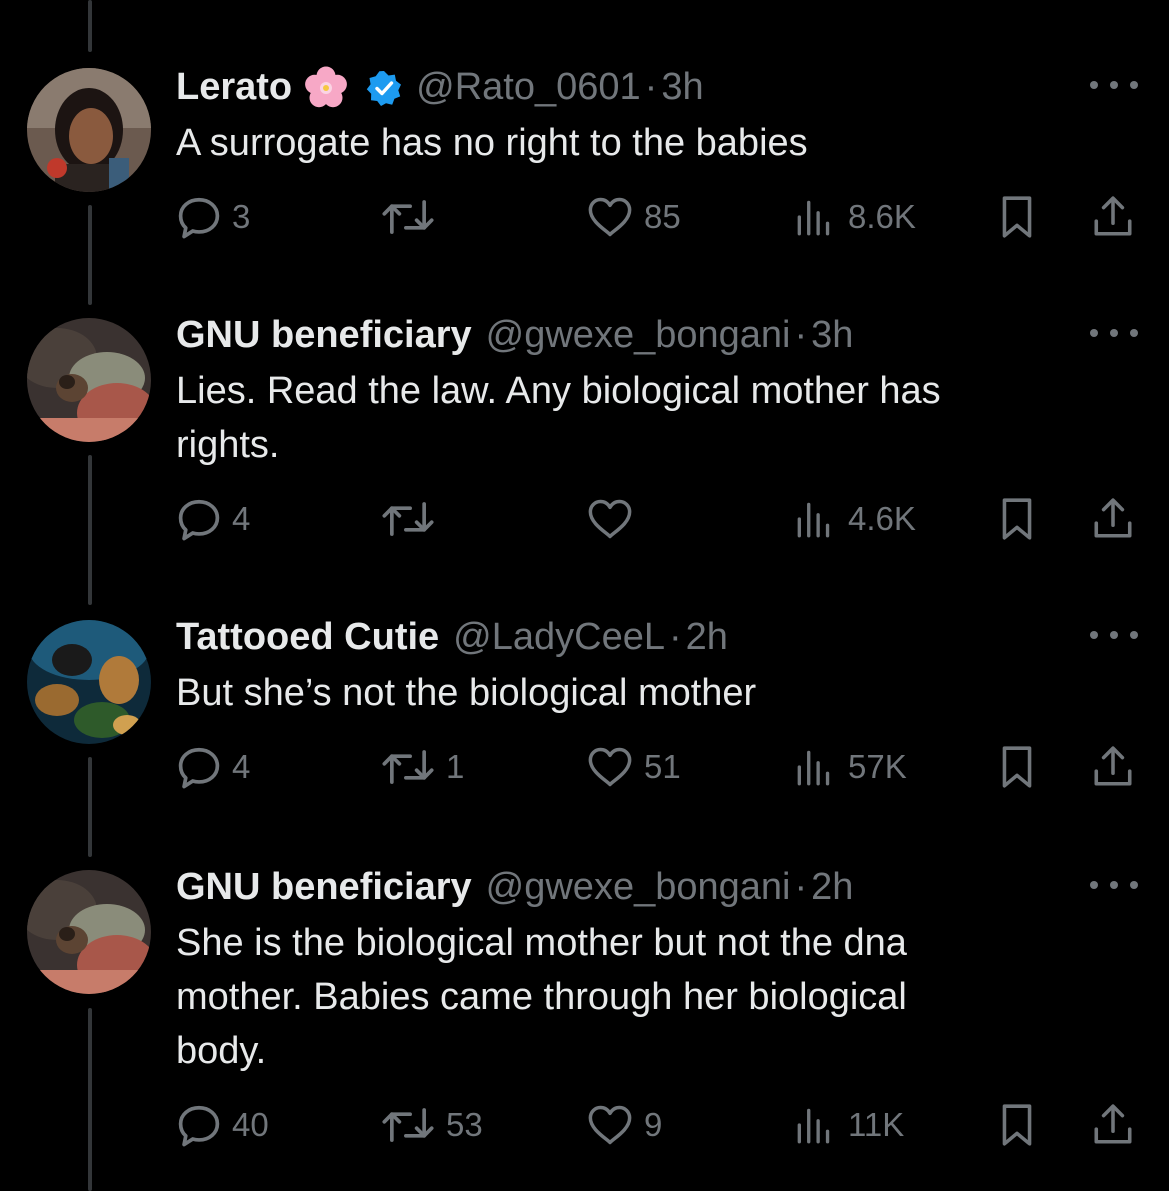 This screenshot has height=1191, width=1169. What do you see at coordinates (662, 766) in the screenshot?
I see `like-count: 51` at bounding box center [662, 766].